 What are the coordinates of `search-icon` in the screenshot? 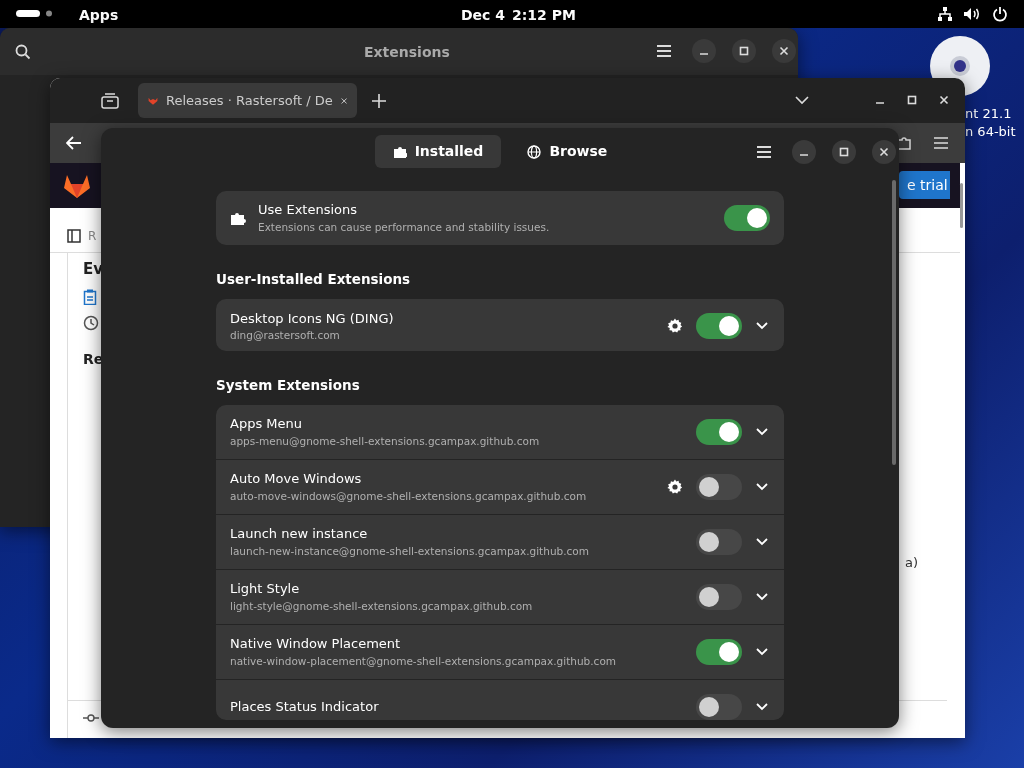 It's located at (23, 52).